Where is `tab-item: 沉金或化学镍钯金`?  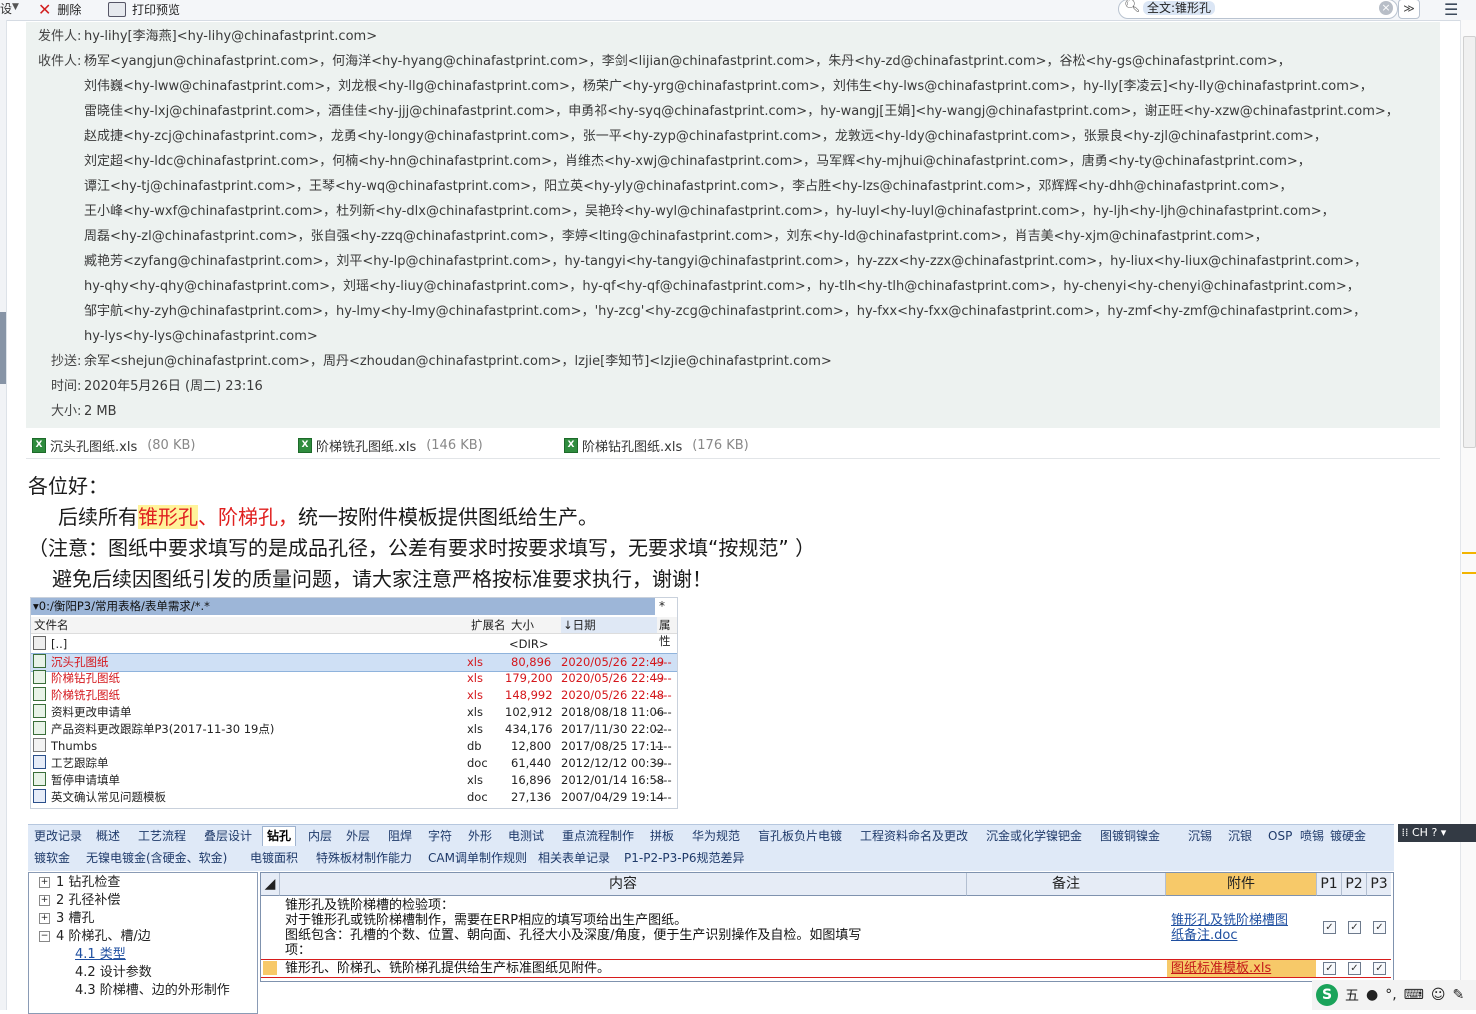
tab-item: 沉金或化学镍钯金 is located at coordinates (1034, 836).